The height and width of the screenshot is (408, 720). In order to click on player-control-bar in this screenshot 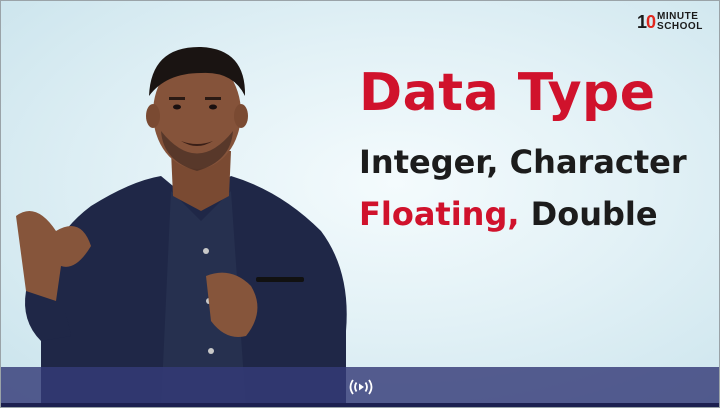, I will do `click(360, 387)`.